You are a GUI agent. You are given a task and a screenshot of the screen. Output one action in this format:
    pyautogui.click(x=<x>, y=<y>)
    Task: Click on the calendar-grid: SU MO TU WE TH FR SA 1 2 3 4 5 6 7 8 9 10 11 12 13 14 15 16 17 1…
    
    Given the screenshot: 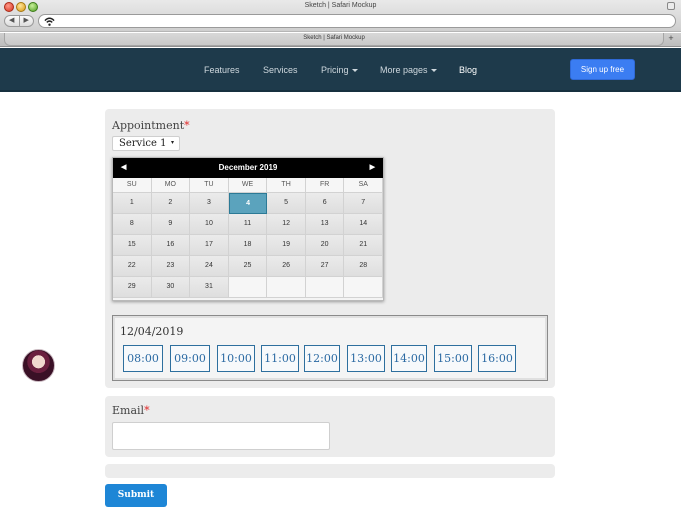 What is the action you would take?
    pyautogui.click(x=248, y=238)
    